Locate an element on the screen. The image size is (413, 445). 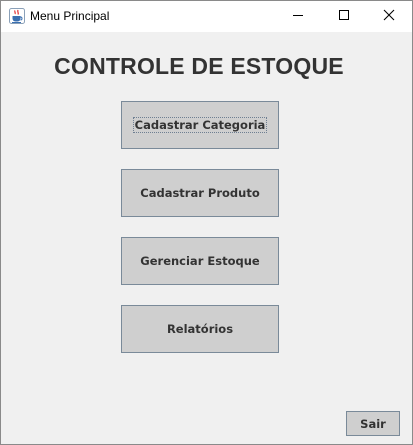
sair-button: Sair is located at coordinates (373, 423).